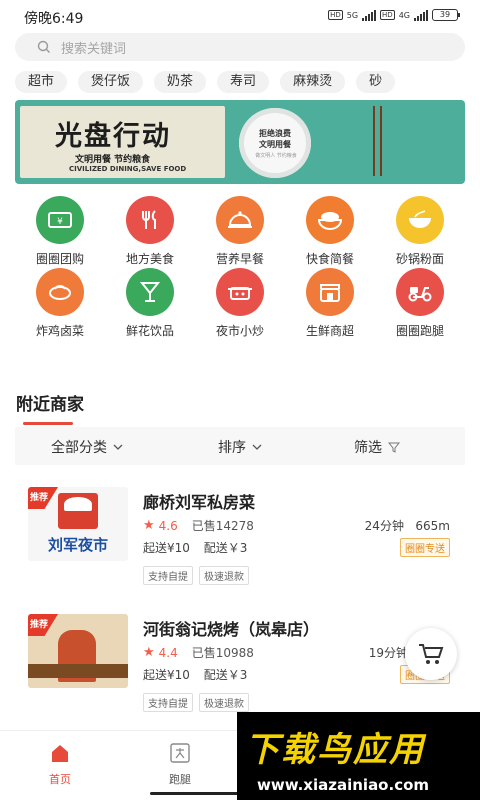 The image size is (480, 800). I want to click on grid-label: 圈圈团购, so click(59, 259).